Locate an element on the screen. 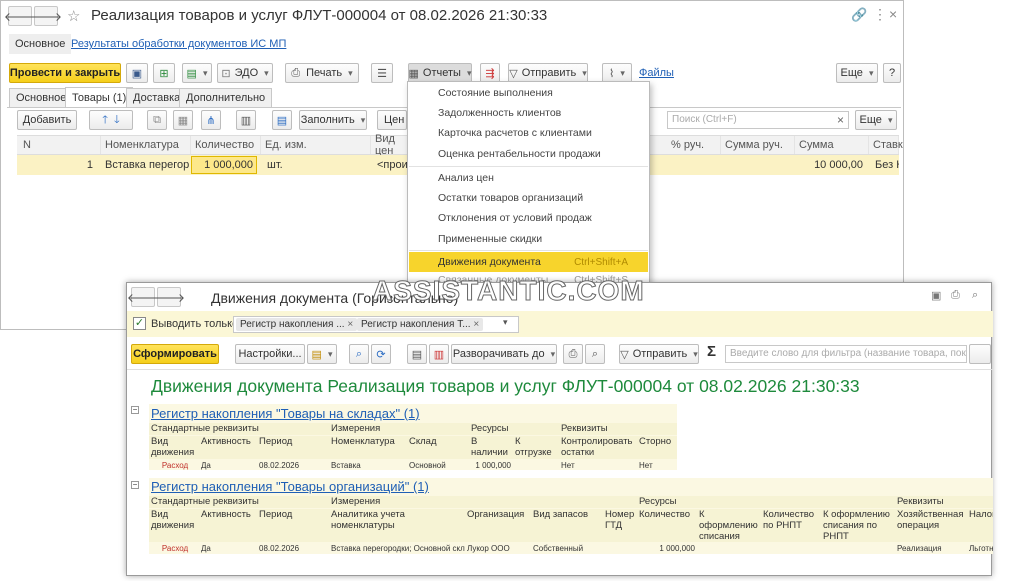  list-icon: ☰ is located at coordinates (382, 73).